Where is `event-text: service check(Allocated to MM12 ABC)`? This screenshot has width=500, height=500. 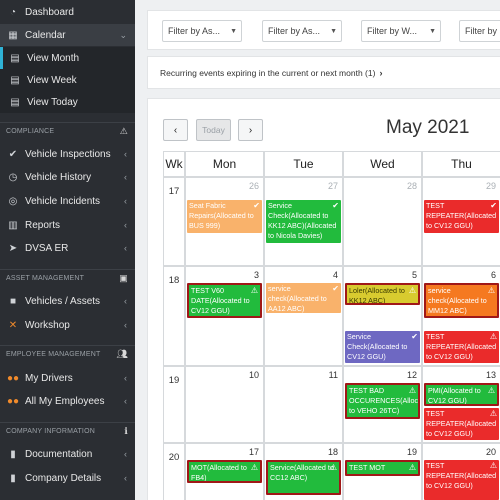
event-text: service check(Allocated to MM12 ABC) is located at coordinates (457, 300).